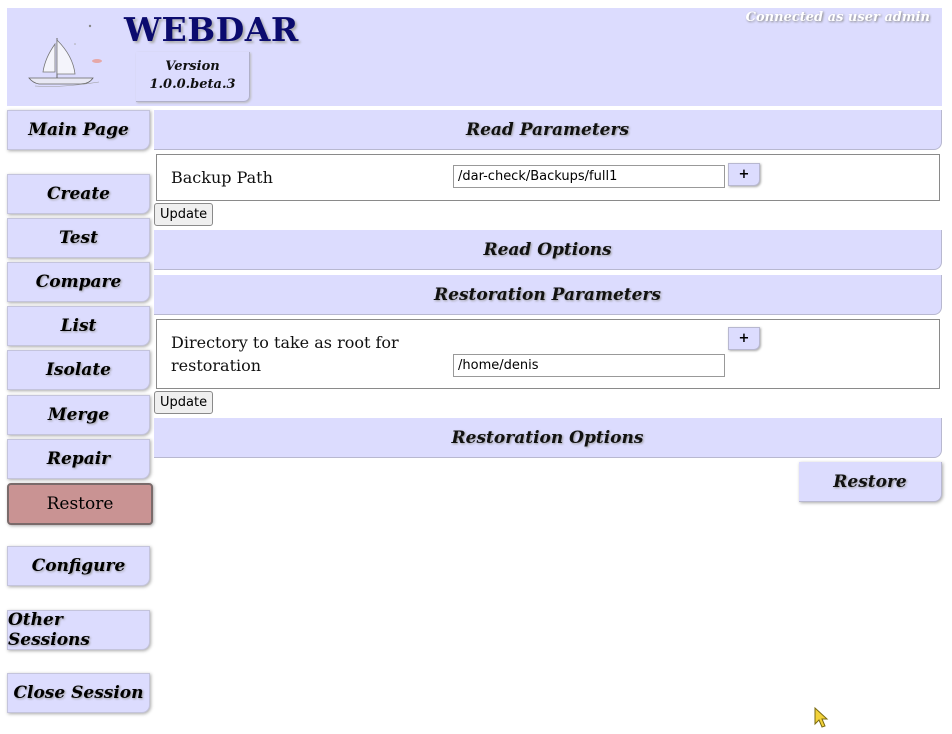 This screenshot has height=734, width=952. I want to click on root-directory-label-line2: restoration, so click(216, 365).